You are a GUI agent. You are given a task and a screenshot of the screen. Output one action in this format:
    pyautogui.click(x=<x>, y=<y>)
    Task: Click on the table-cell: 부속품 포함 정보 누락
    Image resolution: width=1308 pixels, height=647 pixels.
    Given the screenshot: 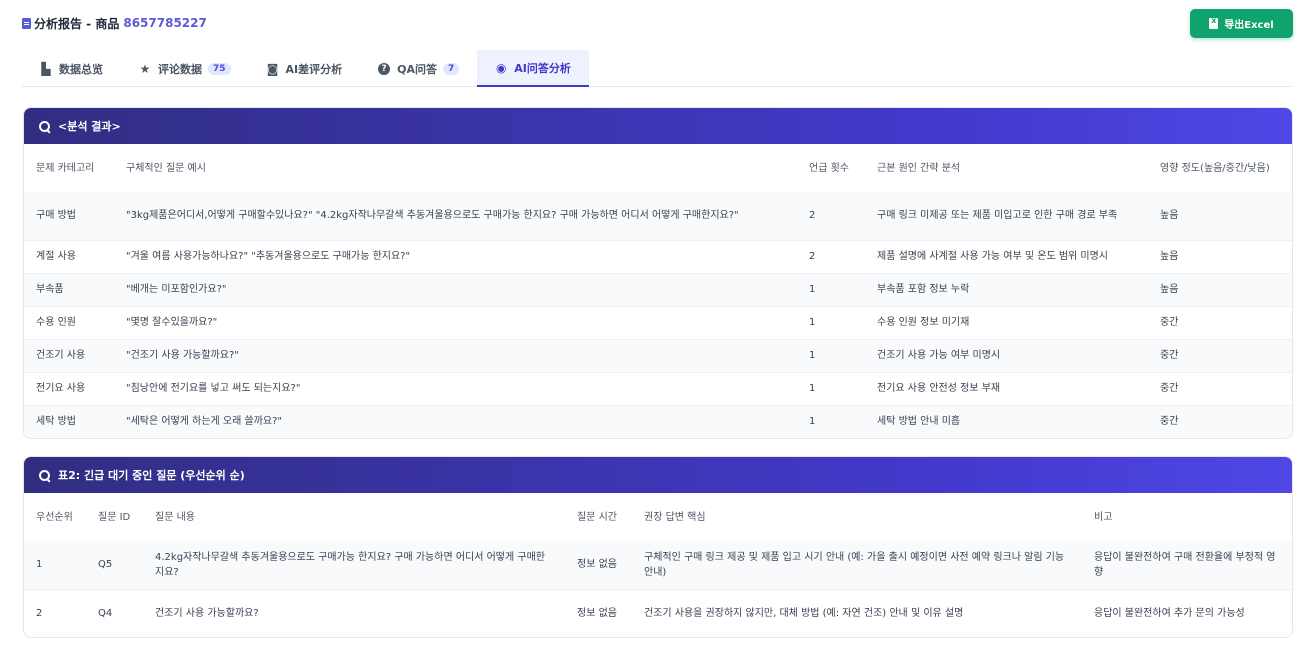 What is the action you would take?
    pyautogui.click(x=923, y=289)
    